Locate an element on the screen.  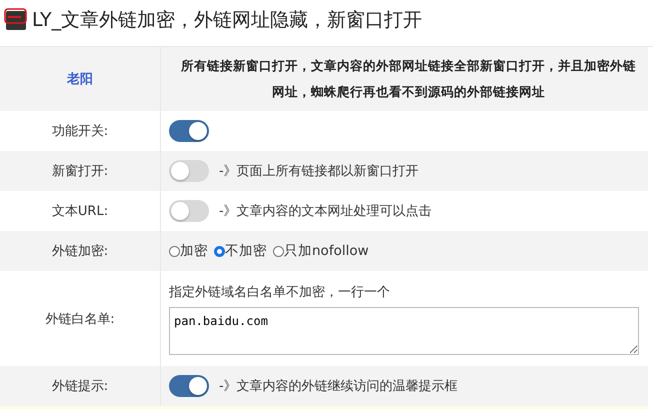
field-label: 外链加密: is located at coordinates (80, 251).